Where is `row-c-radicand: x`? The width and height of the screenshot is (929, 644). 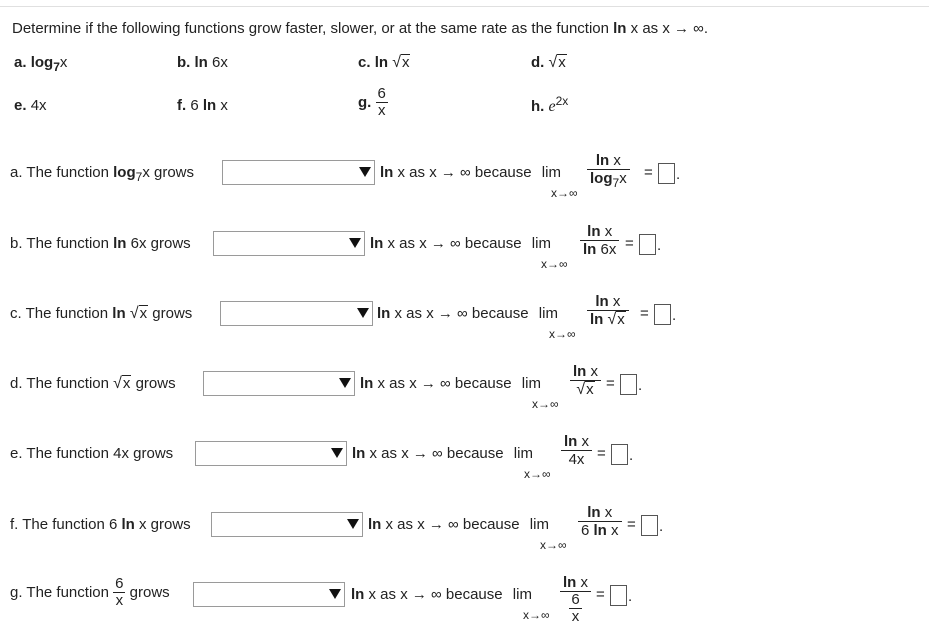
row-c-radicand: x is located at coordinates (143, 313).